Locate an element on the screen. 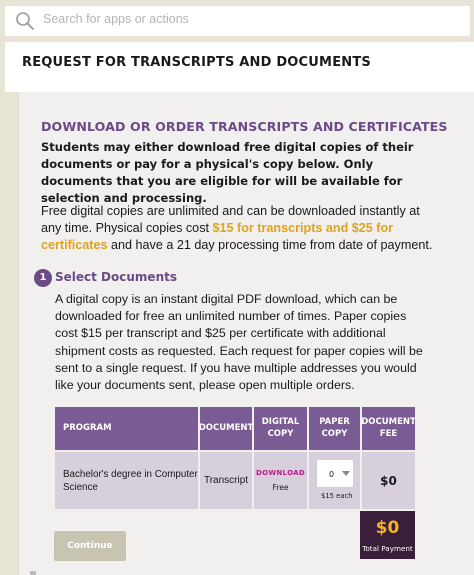 Image resolution: width=474 pixels, height=575 pixels. search-bar: Search for apps or actions is located at coordinates (237, 21).